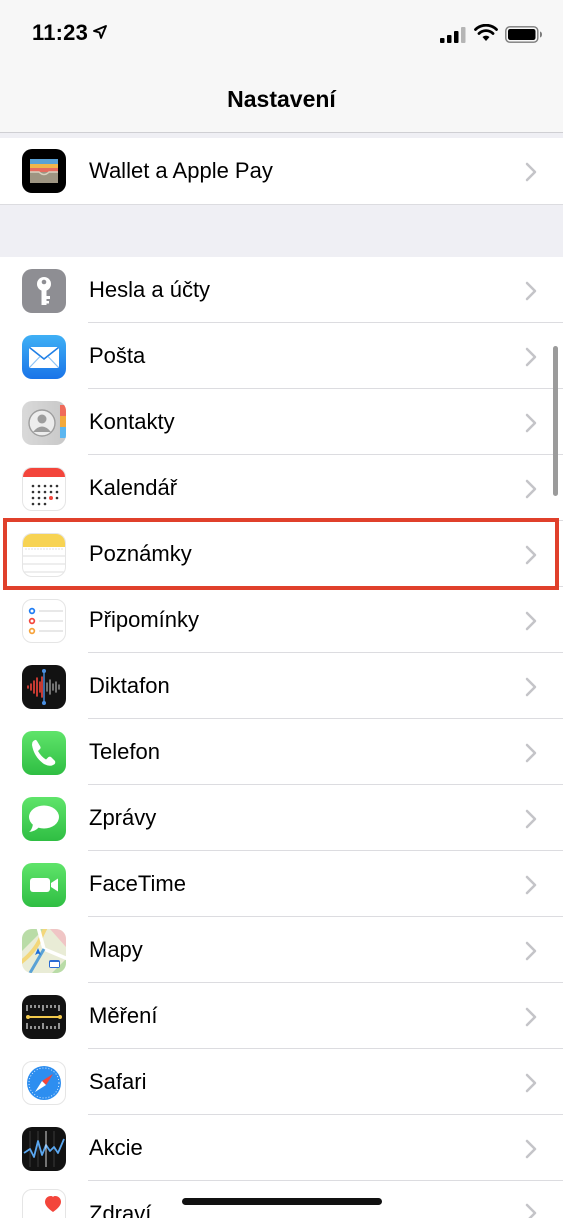  Describe the element at coordinates (181, 170) in the screenshot. I see `settings-row-label: Wallet a Apple Pay` at that location.